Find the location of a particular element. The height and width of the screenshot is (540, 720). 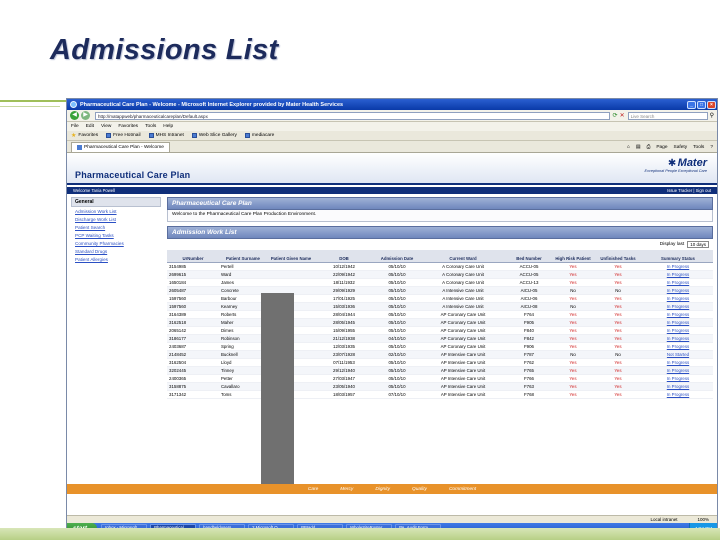

cell-patient-given-name is located at coordinates (291, 274).